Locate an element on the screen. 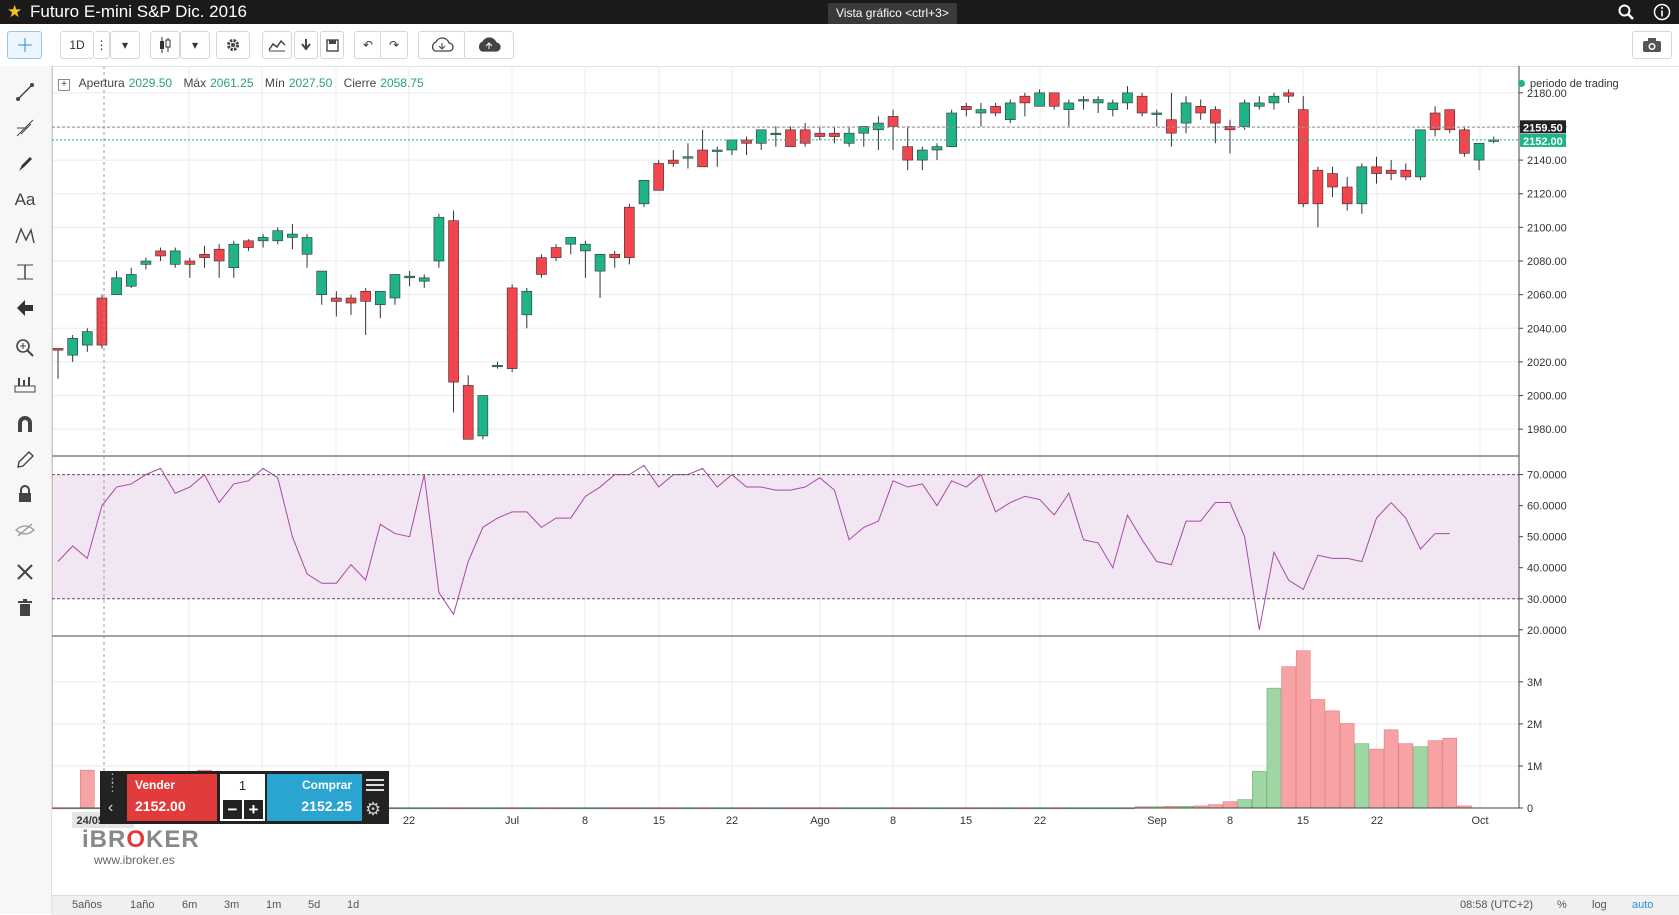  legend-close-label: Cierre is located at coordinates (360, 83).